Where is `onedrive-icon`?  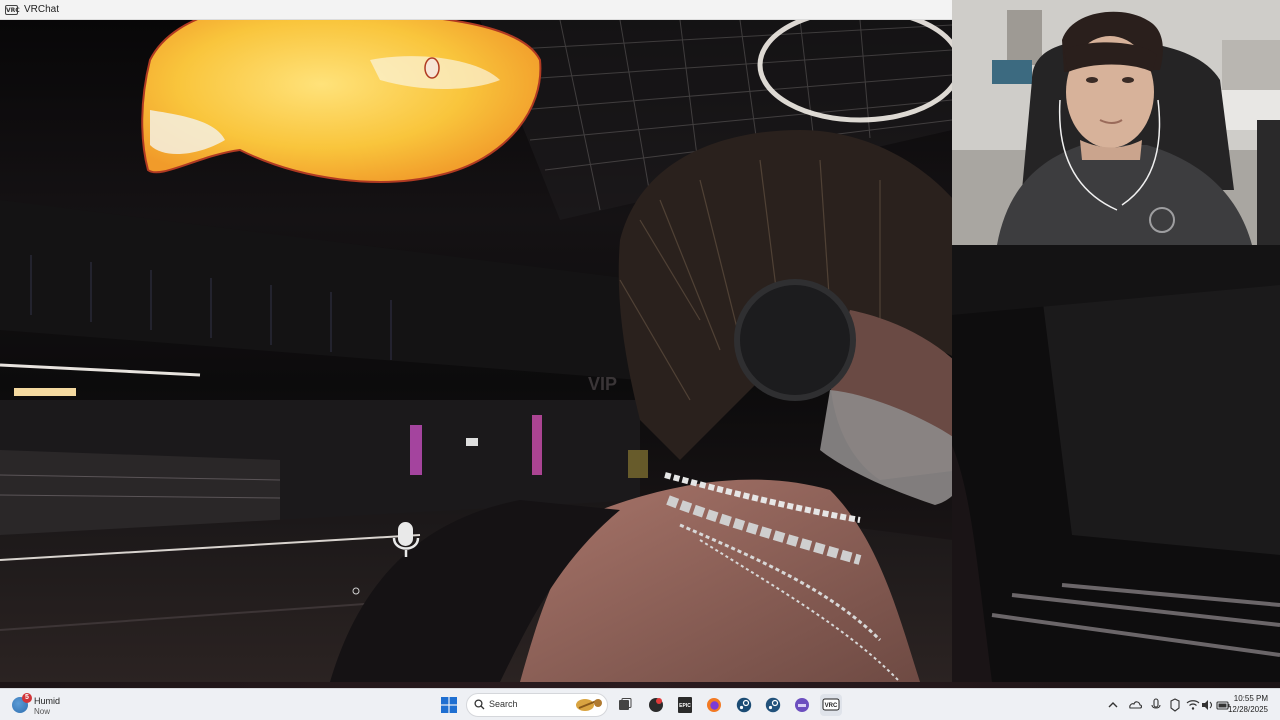 onedrive-icon is located at coordinates (1135, 705).